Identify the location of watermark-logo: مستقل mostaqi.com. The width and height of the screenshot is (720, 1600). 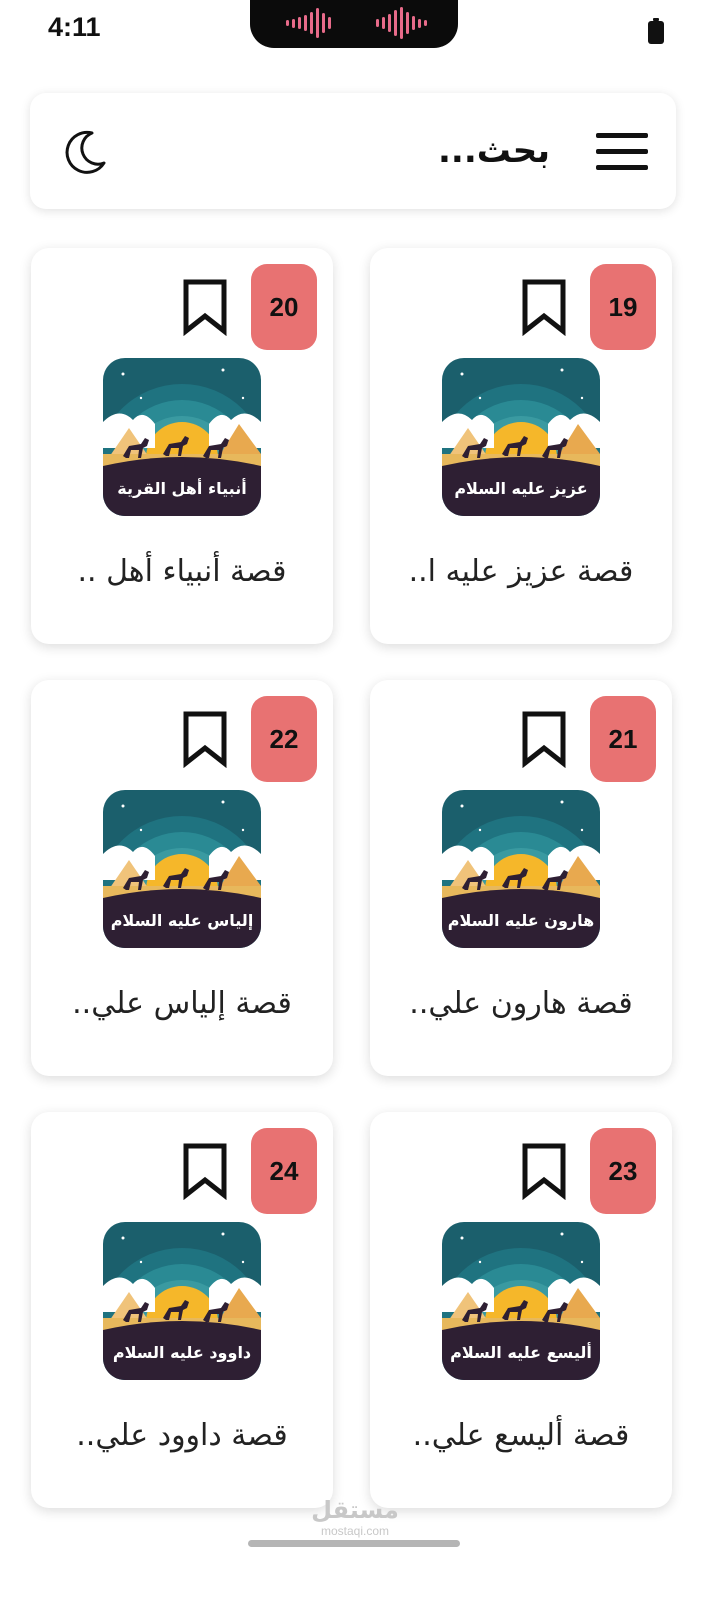
(355, 1517).